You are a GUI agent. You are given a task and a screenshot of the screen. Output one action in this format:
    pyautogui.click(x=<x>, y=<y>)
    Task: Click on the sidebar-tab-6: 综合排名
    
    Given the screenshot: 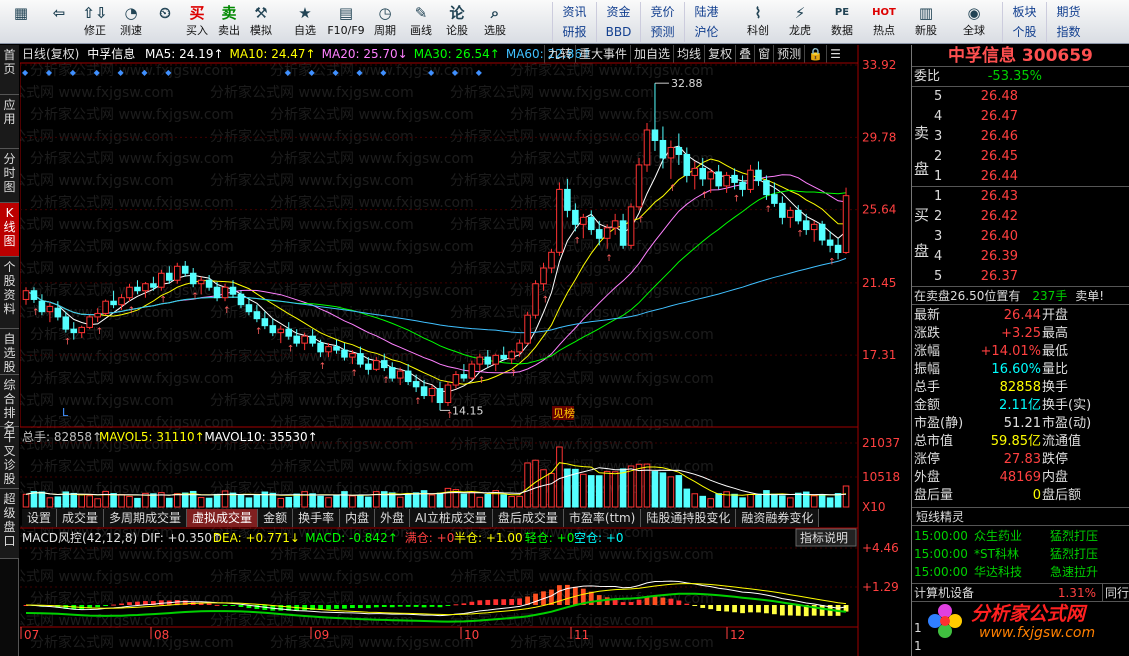 What is the action you would take?
    pyautogui.click(x=9, y=404)
    